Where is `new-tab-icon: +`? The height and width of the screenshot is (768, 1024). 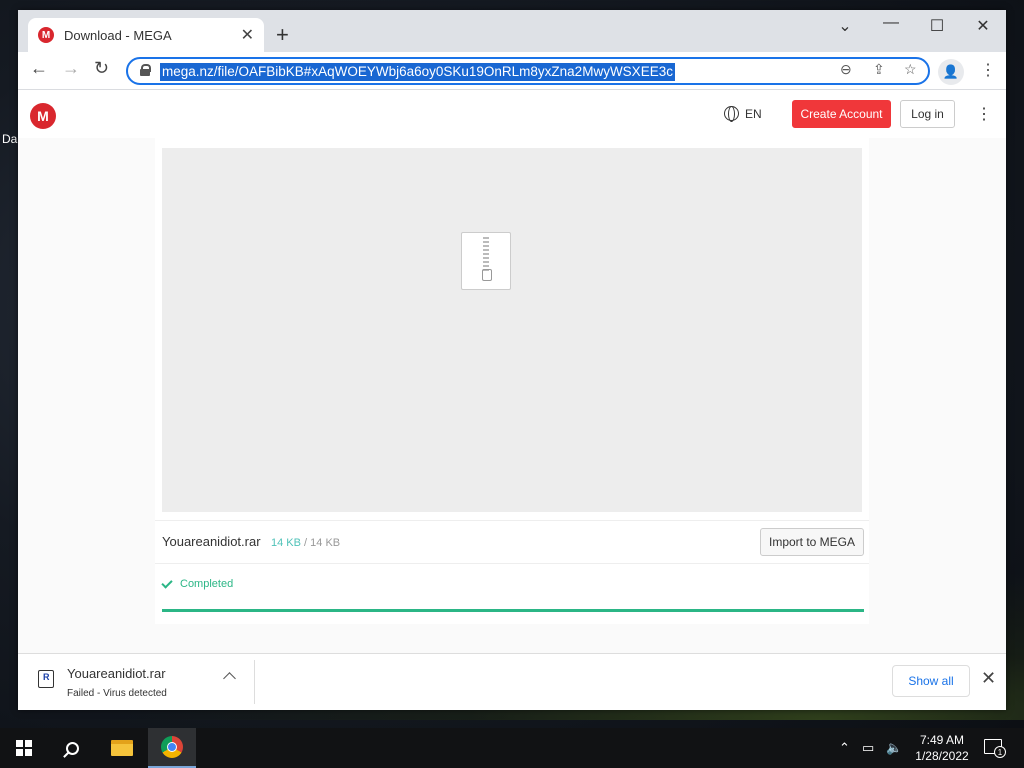
new-tab-icon: + is located at coordinates (282, 35).